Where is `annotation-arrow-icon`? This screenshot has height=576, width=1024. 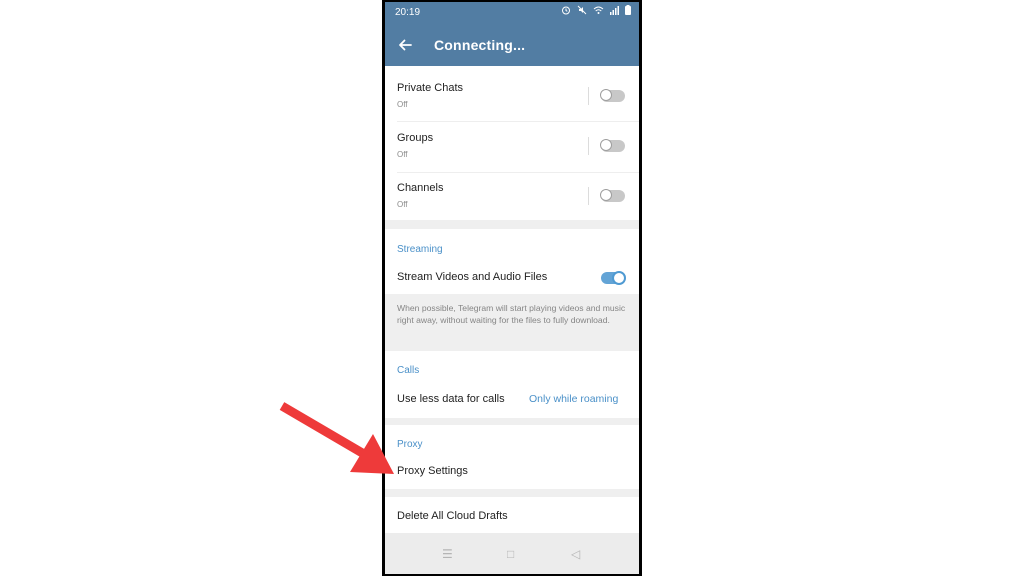
annotation-arrow-icon is located at coordinates (336, 438).